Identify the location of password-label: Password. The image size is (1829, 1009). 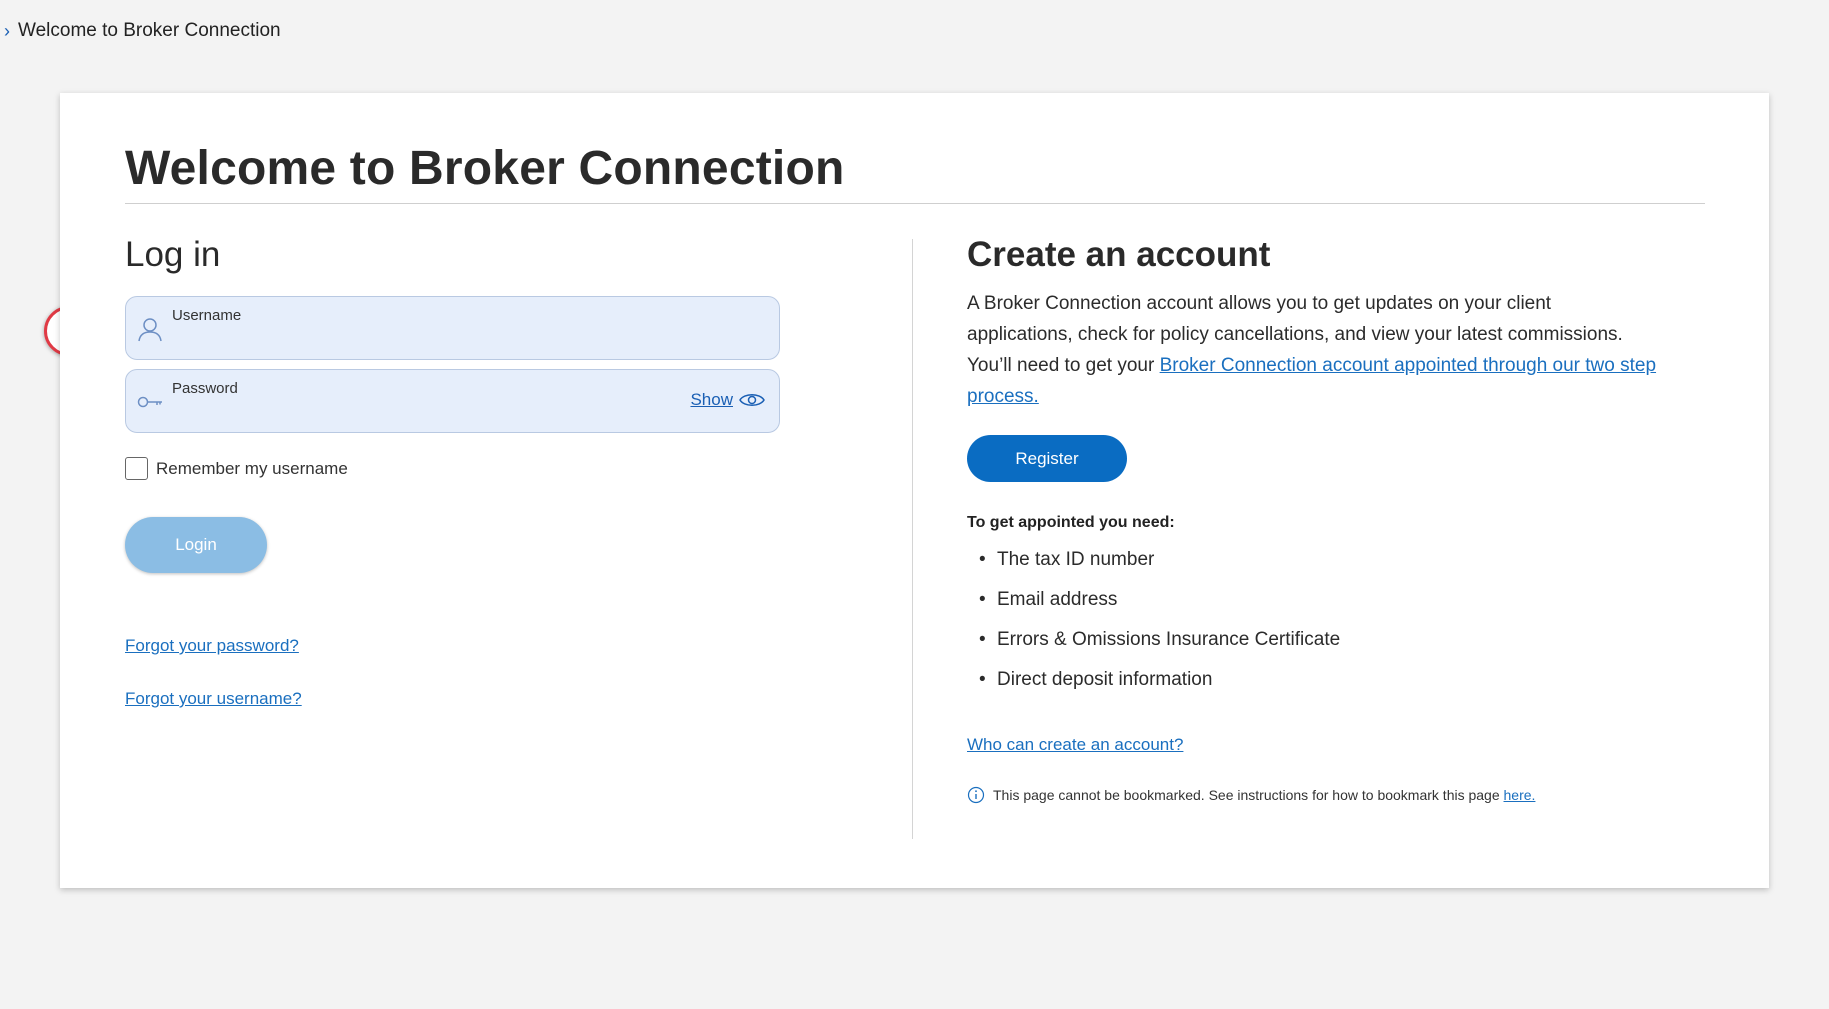
(205, 388).